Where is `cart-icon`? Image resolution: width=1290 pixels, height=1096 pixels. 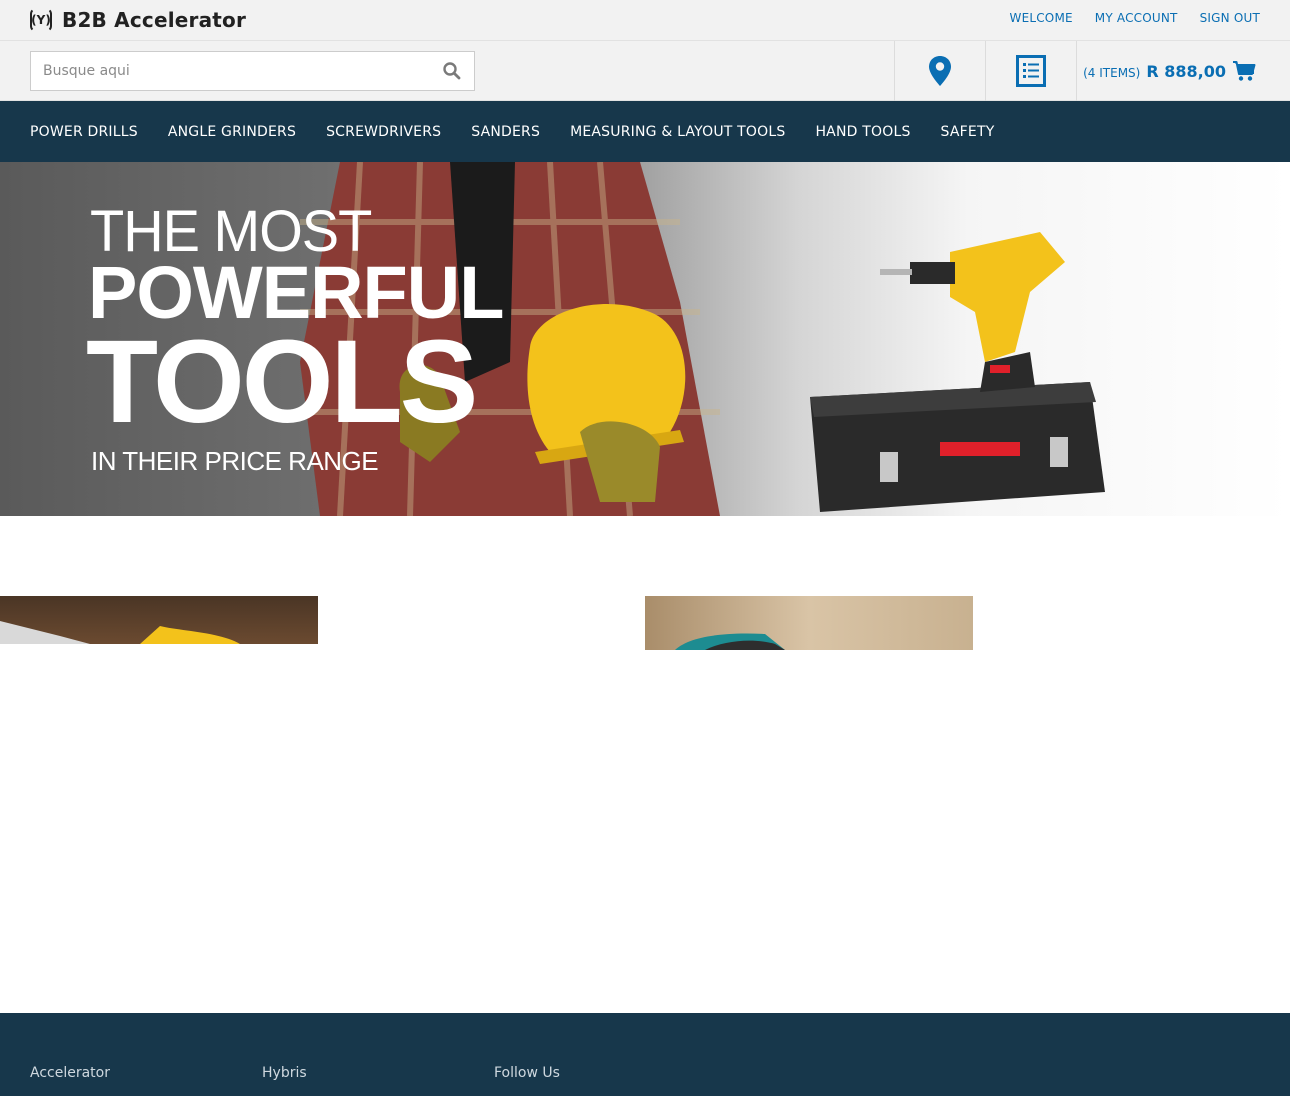
cart-icon is located at coordinates (1244, 71).